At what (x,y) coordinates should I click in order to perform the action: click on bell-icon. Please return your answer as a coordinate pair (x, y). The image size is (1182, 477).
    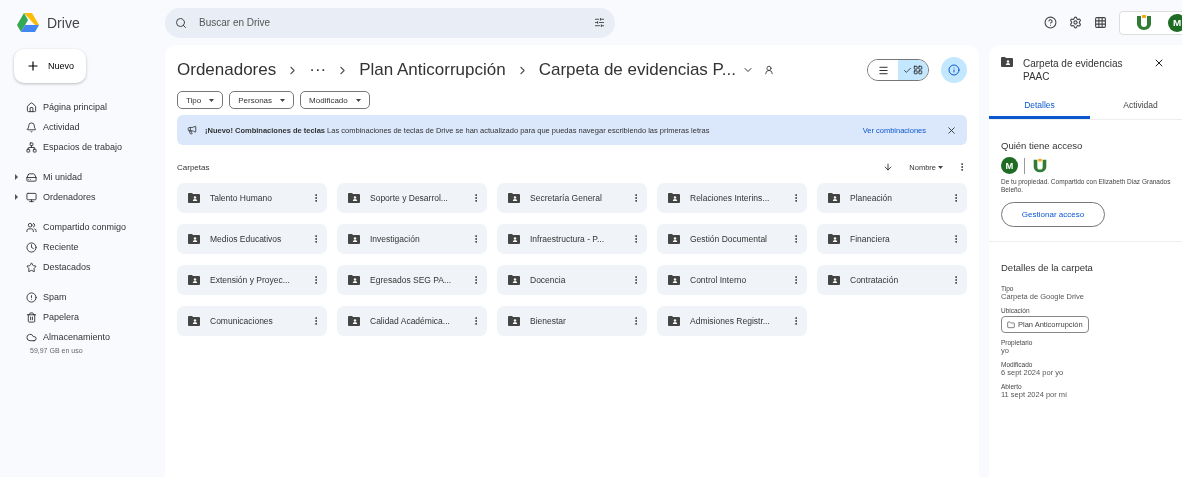
    Looking at the image, I should click on (31, 127).